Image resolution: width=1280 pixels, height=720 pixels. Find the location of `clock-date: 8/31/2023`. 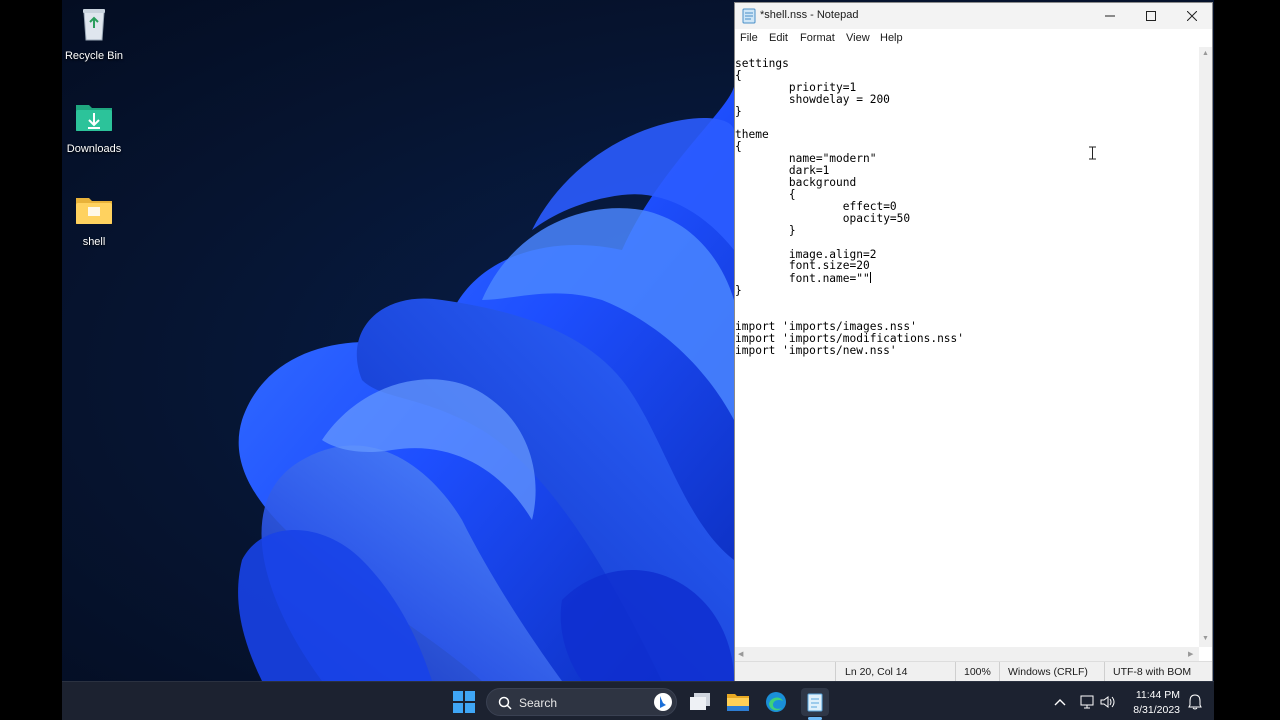

clock-date: 8/31/2023 is located at coordinates (1156, 710).